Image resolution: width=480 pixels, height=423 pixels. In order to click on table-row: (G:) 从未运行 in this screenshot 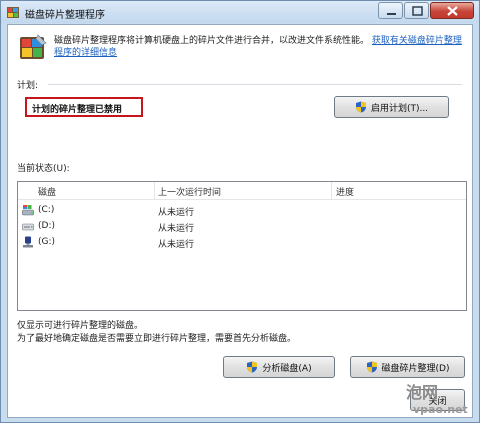, I will do `click(242, 242)`.